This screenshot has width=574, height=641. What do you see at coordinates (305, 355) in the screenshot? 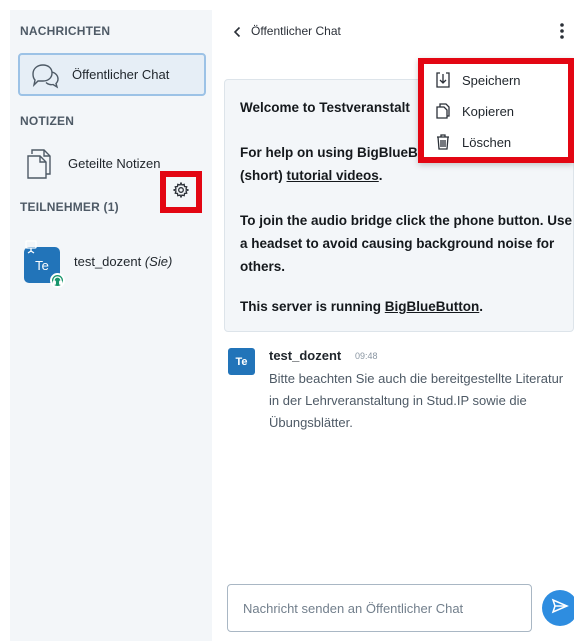
I see `message-author: test_dozent` at bounding box center [305, 355].